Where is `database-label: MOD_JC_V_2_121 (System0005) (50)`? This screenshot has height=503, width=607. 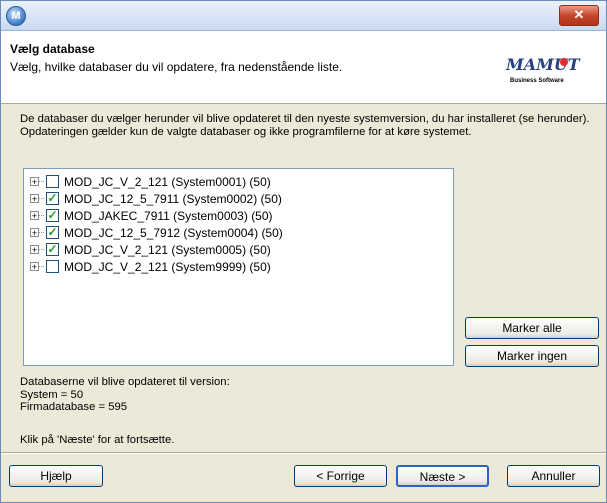
database-label: MOD_JC_V_2_121 (System0005) (50) is located at coordinates (167, 249).